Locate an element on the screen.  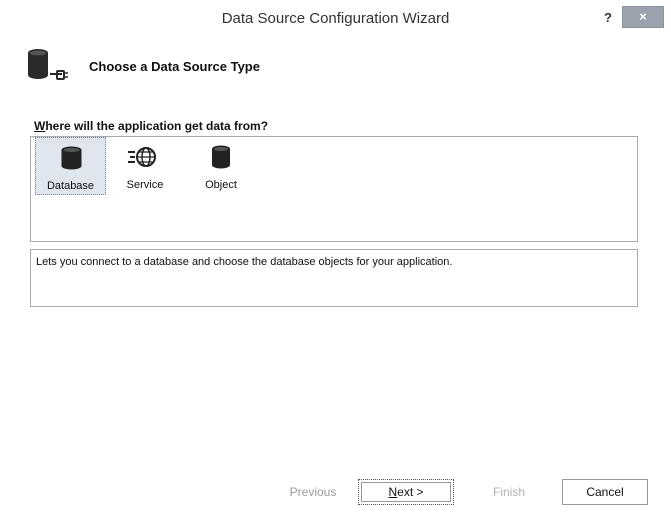
data-source-type-service: Service is located at coordinates (145, 166).